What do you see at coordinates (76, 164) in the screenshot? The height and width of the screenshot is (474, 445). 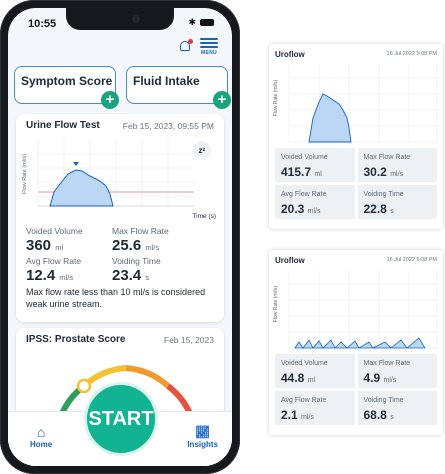 I see `max-flow-marker` at bounding box center [76, 164].